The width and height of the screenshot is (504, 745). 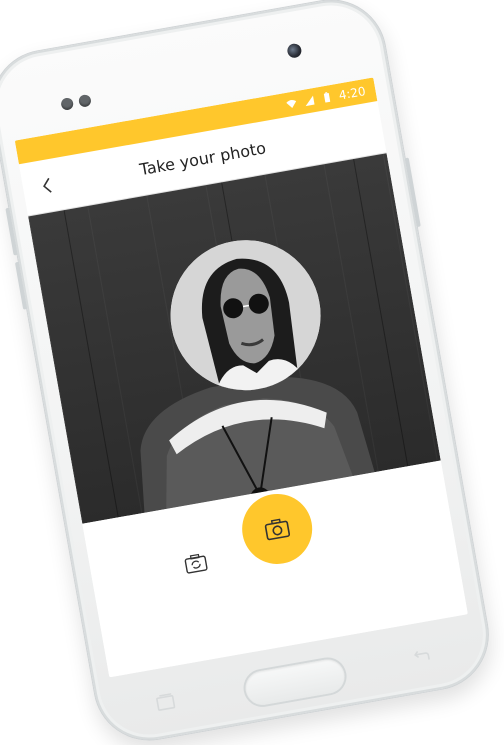 I want to click on back-arrow-icon, so click(x=422, y=655).